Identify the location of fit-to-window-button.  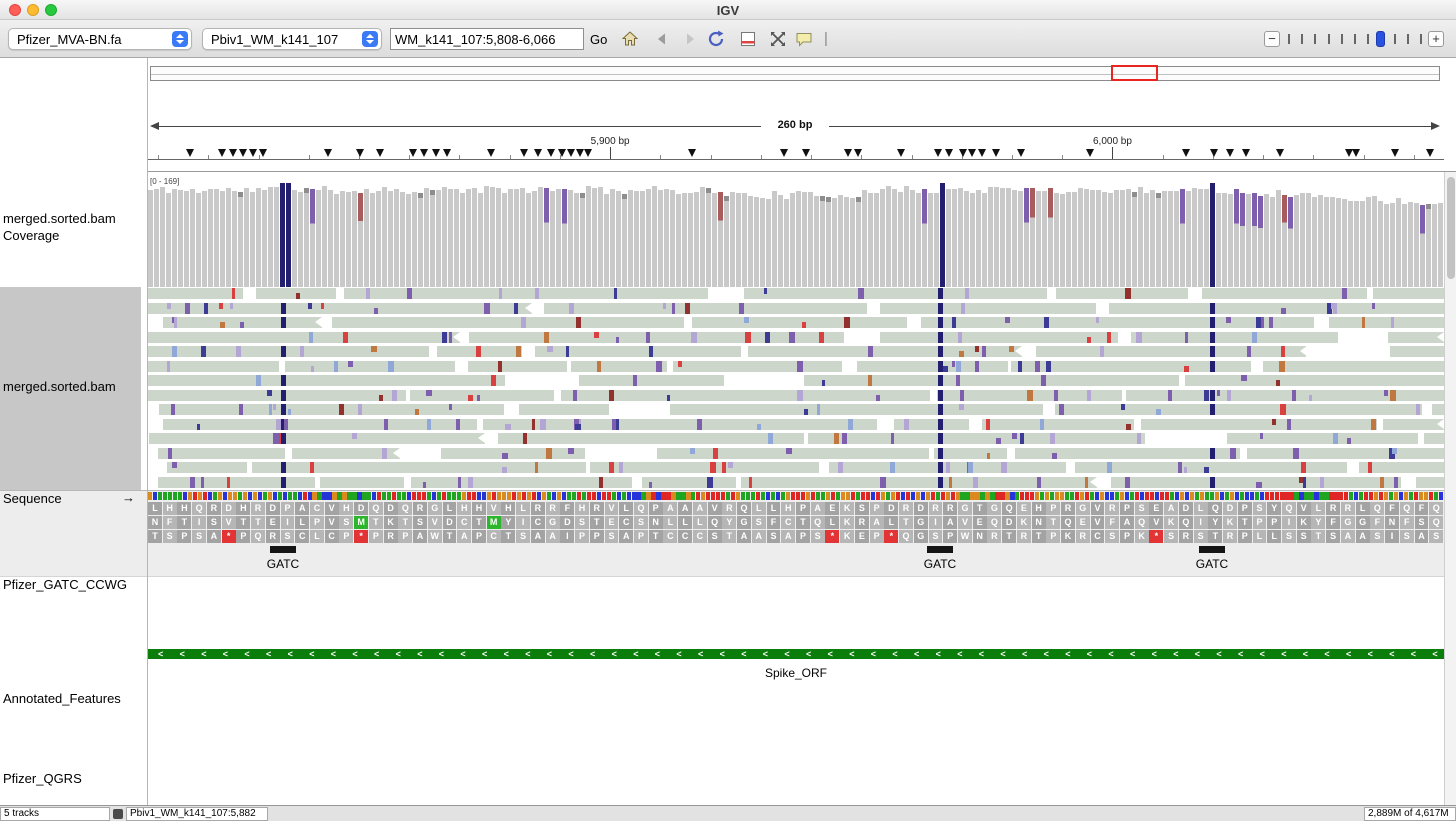
(778, 39).